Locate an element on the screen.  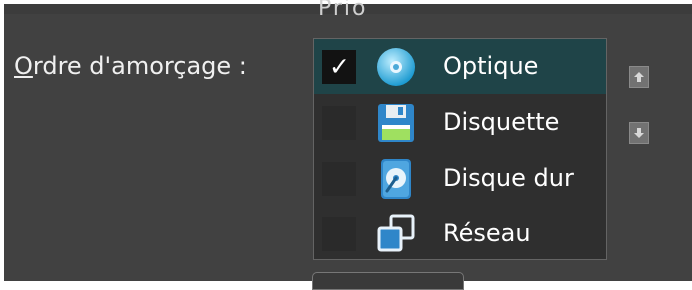
checkmark-icon: ✓ is located at coordinates (339, 66).